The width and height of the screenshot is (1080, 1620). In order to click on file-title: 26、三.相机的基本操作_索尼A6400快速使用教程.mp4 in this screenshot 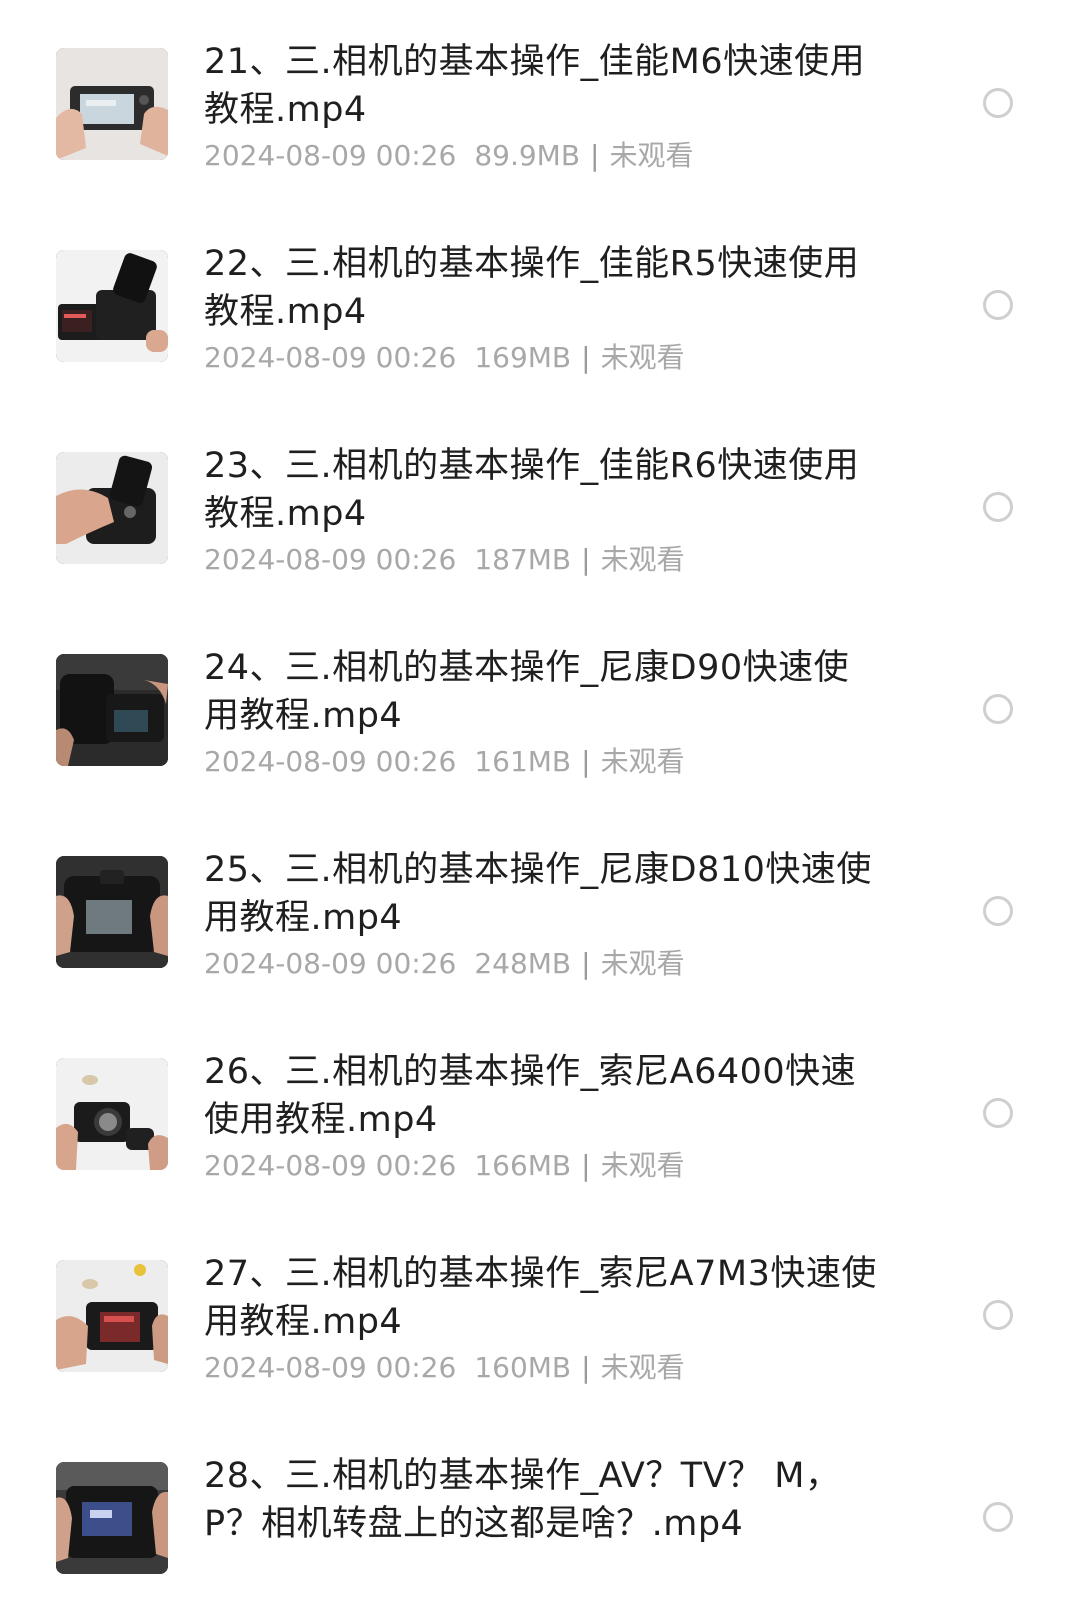, I will do `click(530, 1096)`.